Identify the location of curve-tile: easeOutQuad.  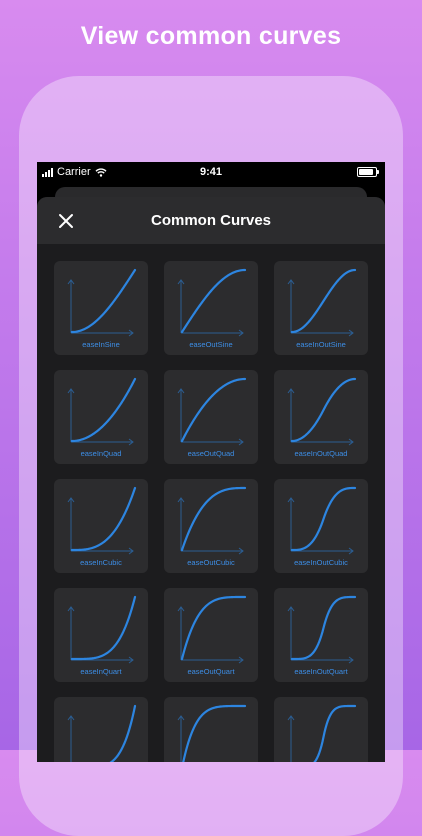
(211, 417).